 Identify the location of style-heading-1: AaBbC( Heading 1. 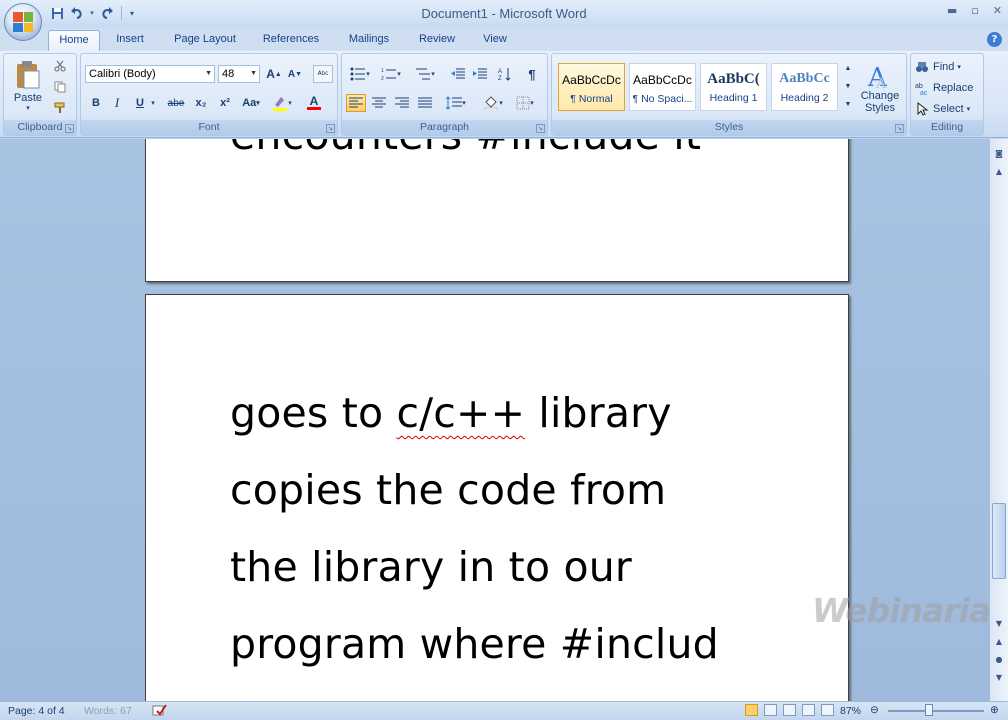
(733, 87).